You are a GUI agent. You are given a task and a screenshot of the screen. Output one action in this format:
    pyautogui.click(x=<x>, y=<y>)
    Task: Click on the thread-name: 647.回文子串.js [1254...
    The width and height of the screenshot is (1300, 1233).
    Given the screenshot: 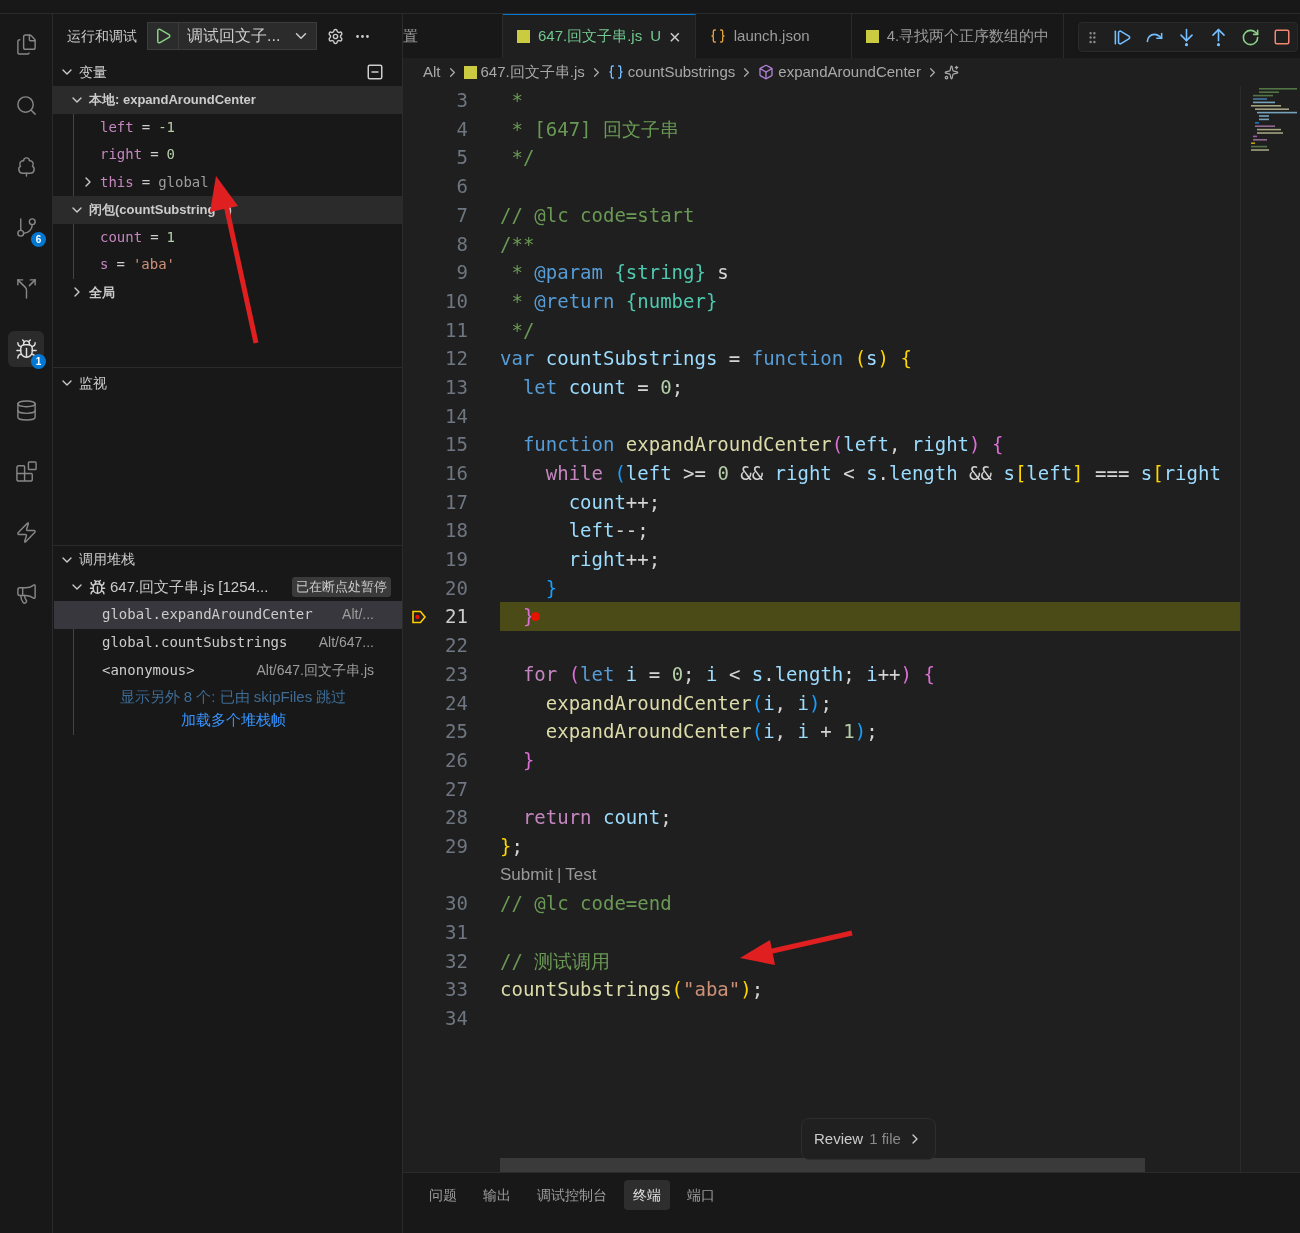 What is the action you would take?
    pyautogui.click(x=199, y=587)
    